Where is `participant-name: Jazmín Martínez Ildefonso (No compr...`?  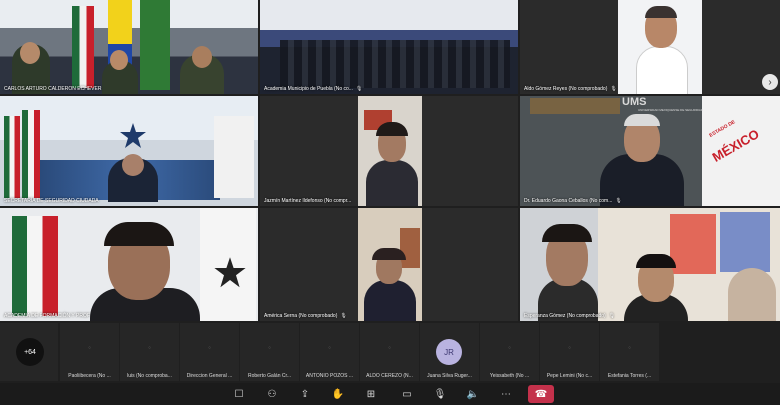
participant-name: Jazmín Martínez Ildefonso (No compr... is located at coordinates (308, 201).